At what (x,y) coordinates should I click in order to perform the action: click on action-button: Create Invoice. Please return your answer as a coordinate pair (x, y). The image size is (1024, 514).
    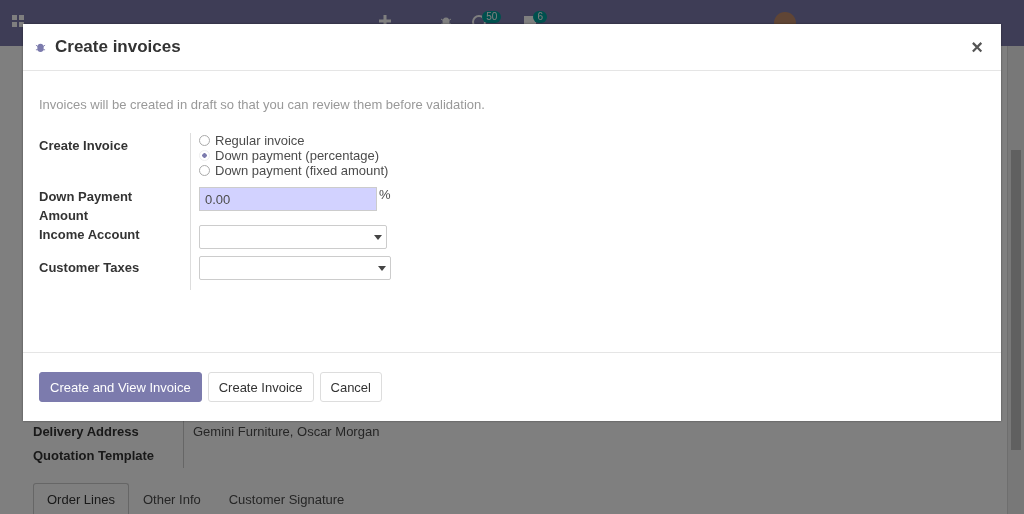
    Looking at the image, I should click on (260, 387).